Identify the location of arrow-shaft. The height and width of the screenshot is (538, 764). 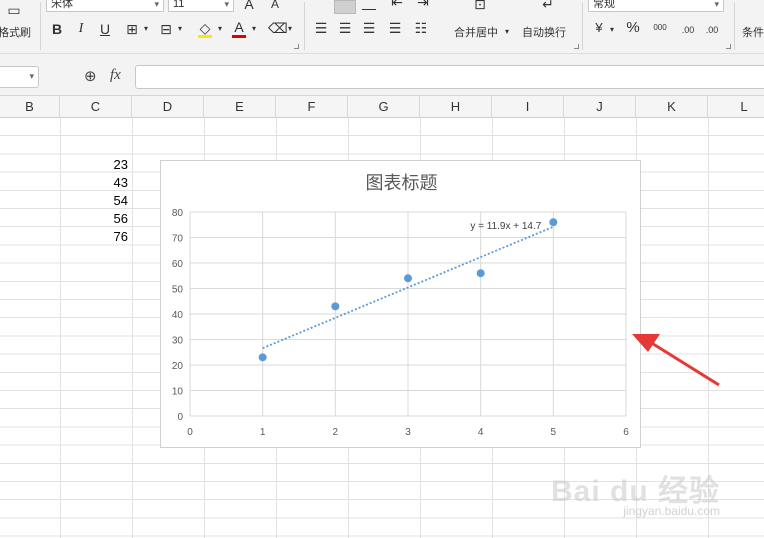
(684, 363).